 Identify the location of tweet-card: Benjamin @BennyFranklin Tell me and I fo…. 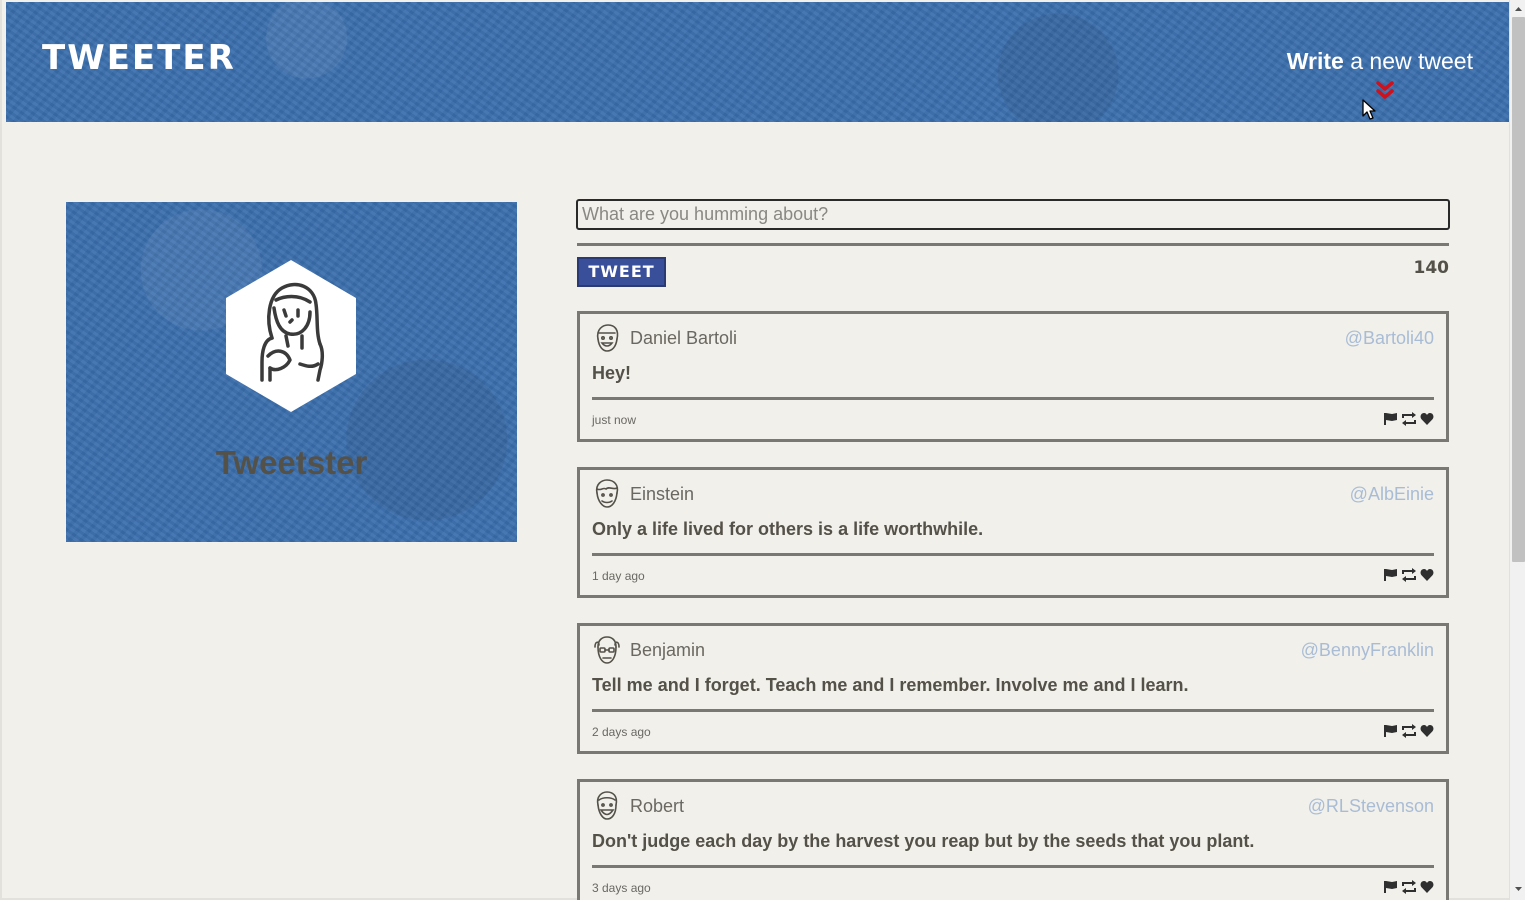
(1013, 688).